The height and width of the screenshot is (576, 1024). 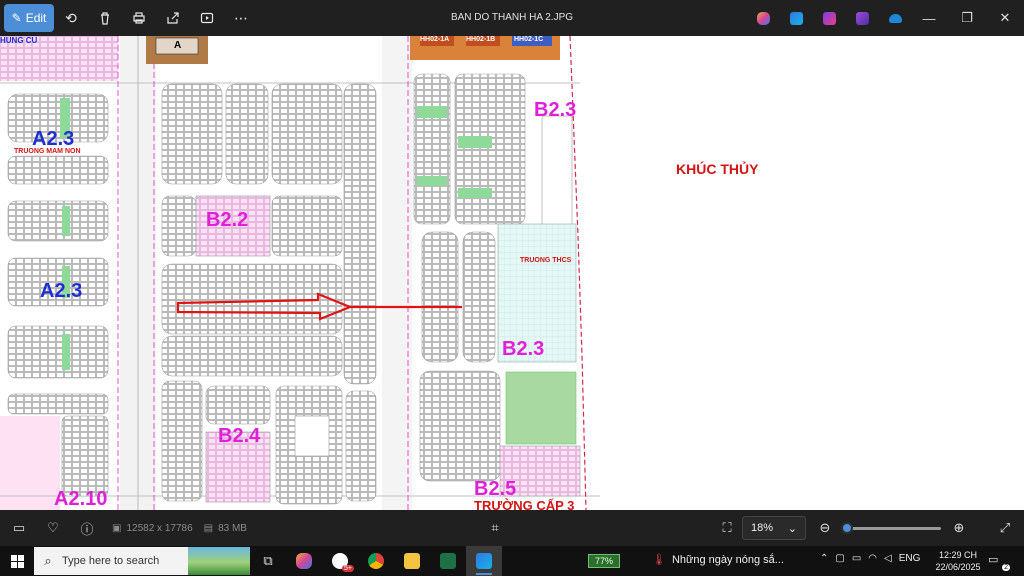 I want to click on close-button: ✕, so click(x=1005, y=18).